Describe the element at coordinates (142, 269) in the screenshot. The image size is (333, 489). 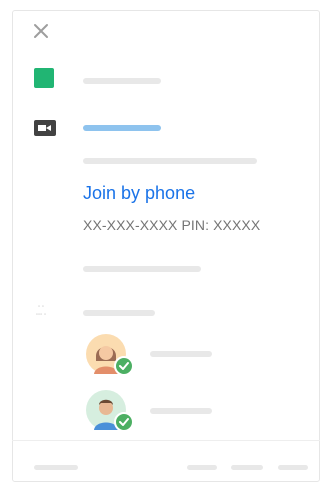
I see `more-info-placeholder-line` at that location.